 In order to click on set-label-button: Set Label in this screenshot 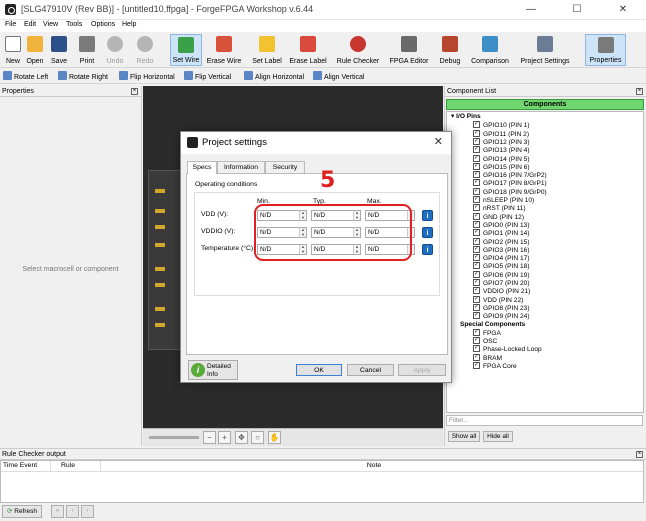, I will do `click(267, 50)`.